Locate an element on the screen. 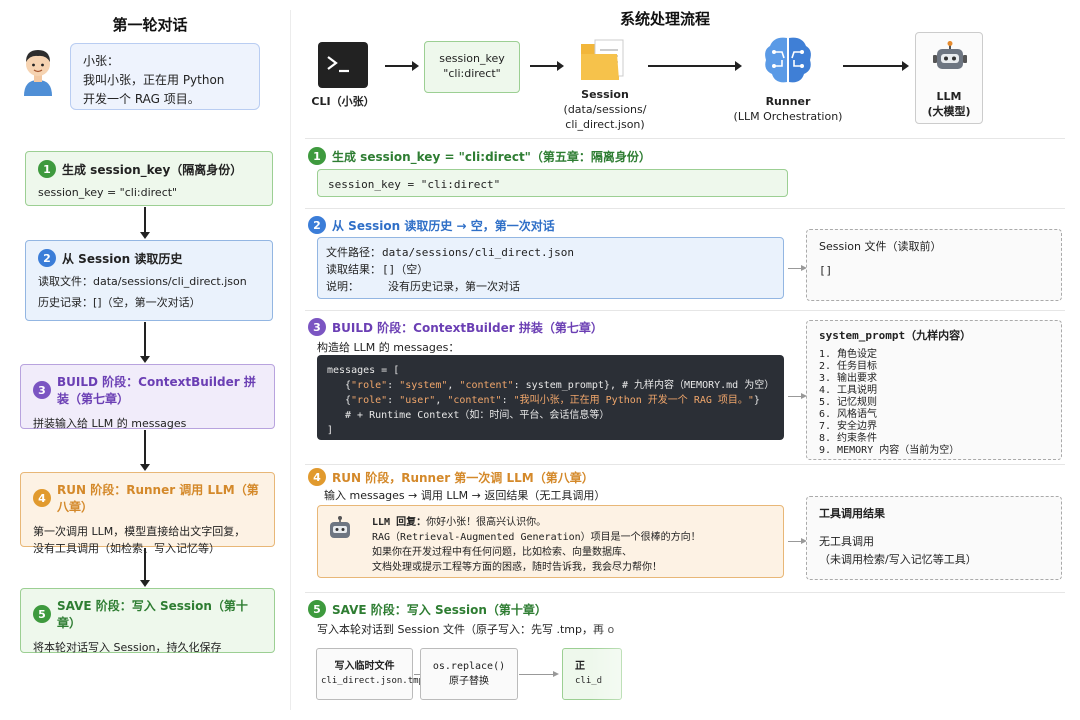  step-line: session_key = "cli:direct" is located at coordinates (108, 192).